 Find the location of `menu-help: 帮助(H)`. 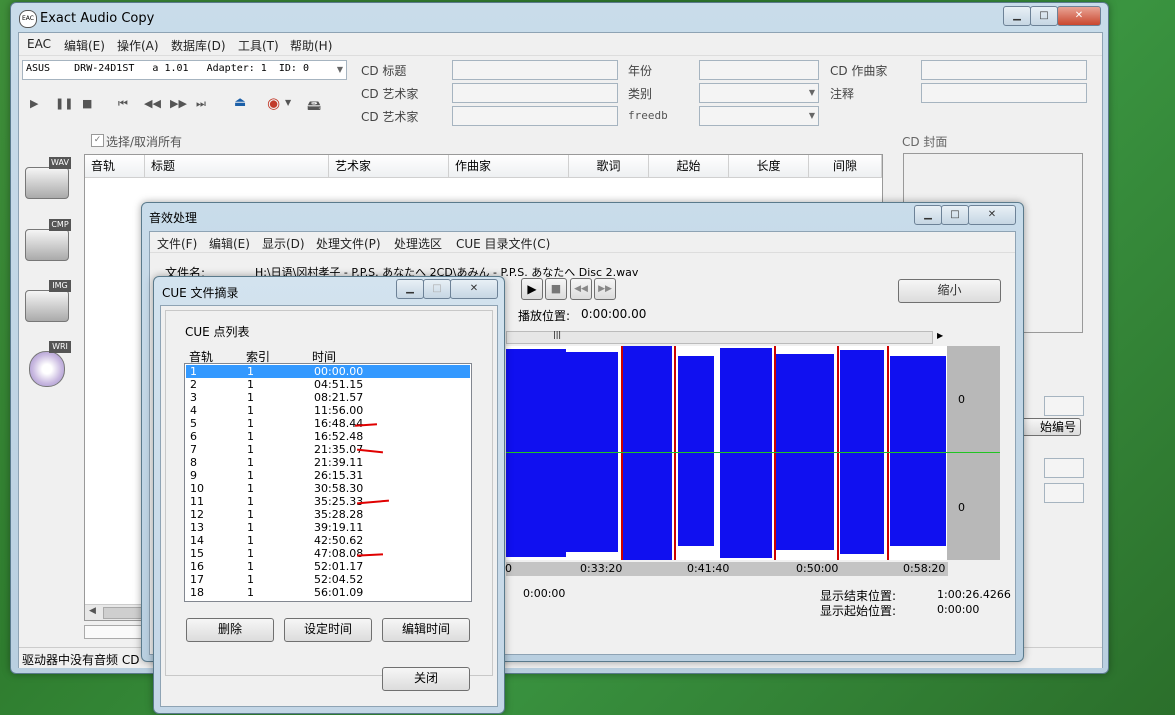

menu-help: 帮助(H) is located at coordinates (311, 45).